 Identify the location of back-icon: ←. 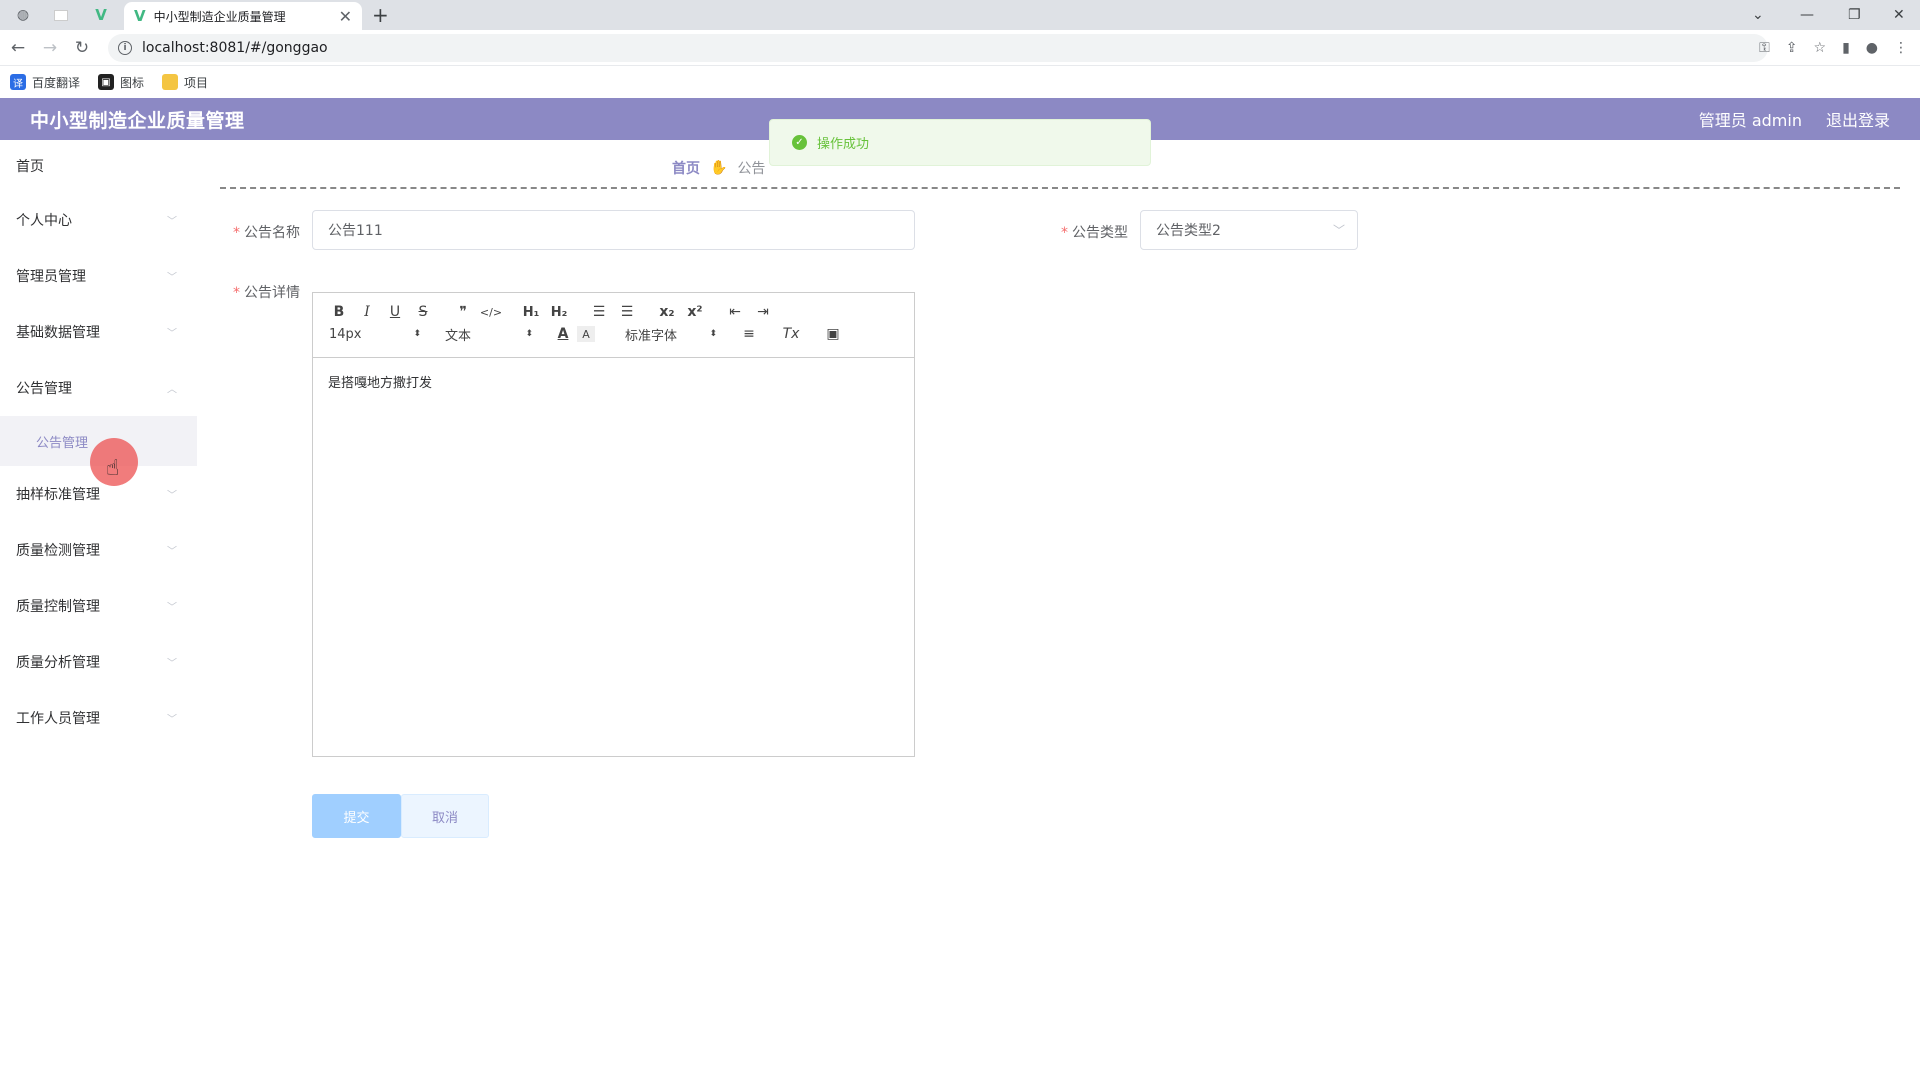
(18, 48).